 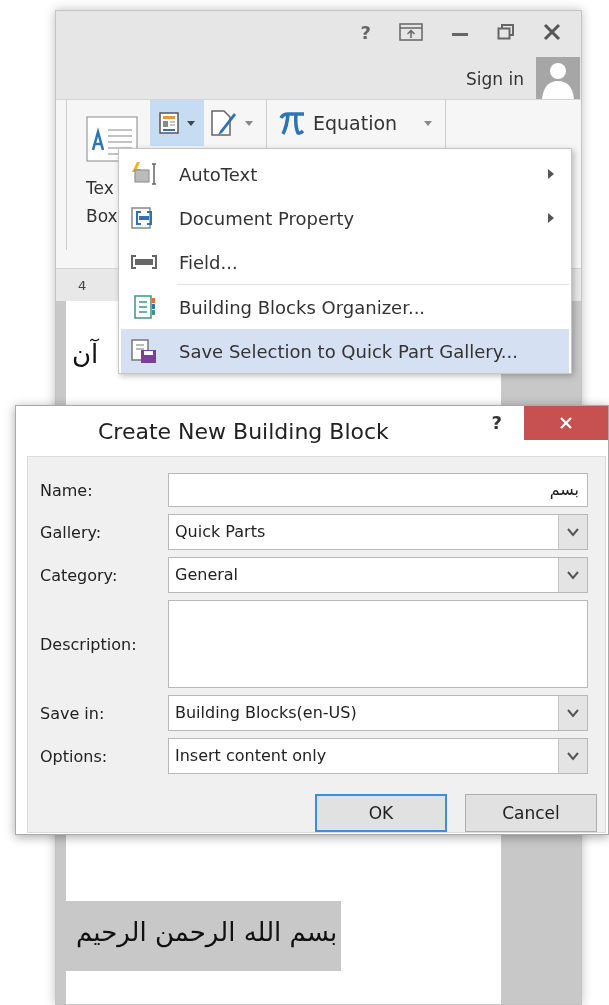 What do you see at coordinates (74, 756) in the screenshot?
I see `field-label: Options:` at bounding box center [74, 756].